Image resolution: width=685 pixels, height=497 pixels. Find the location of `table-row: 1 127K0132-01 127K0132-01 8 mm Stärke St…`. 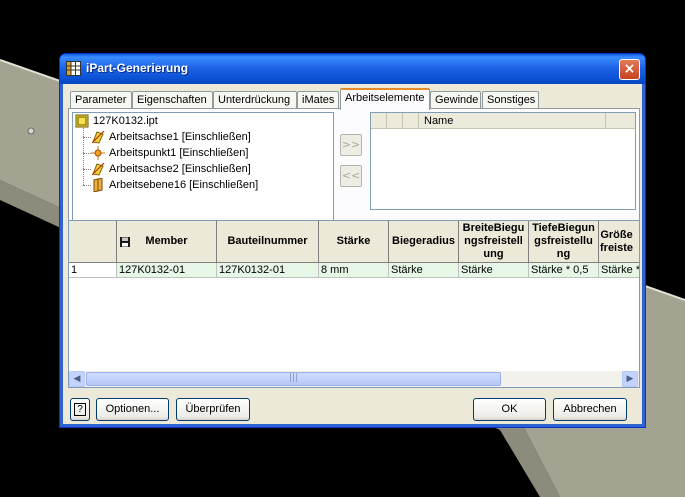

table-row: 1 127K0132-01 127K0132-01 8 mm Stärke St… is located at coordinates (354, 270).